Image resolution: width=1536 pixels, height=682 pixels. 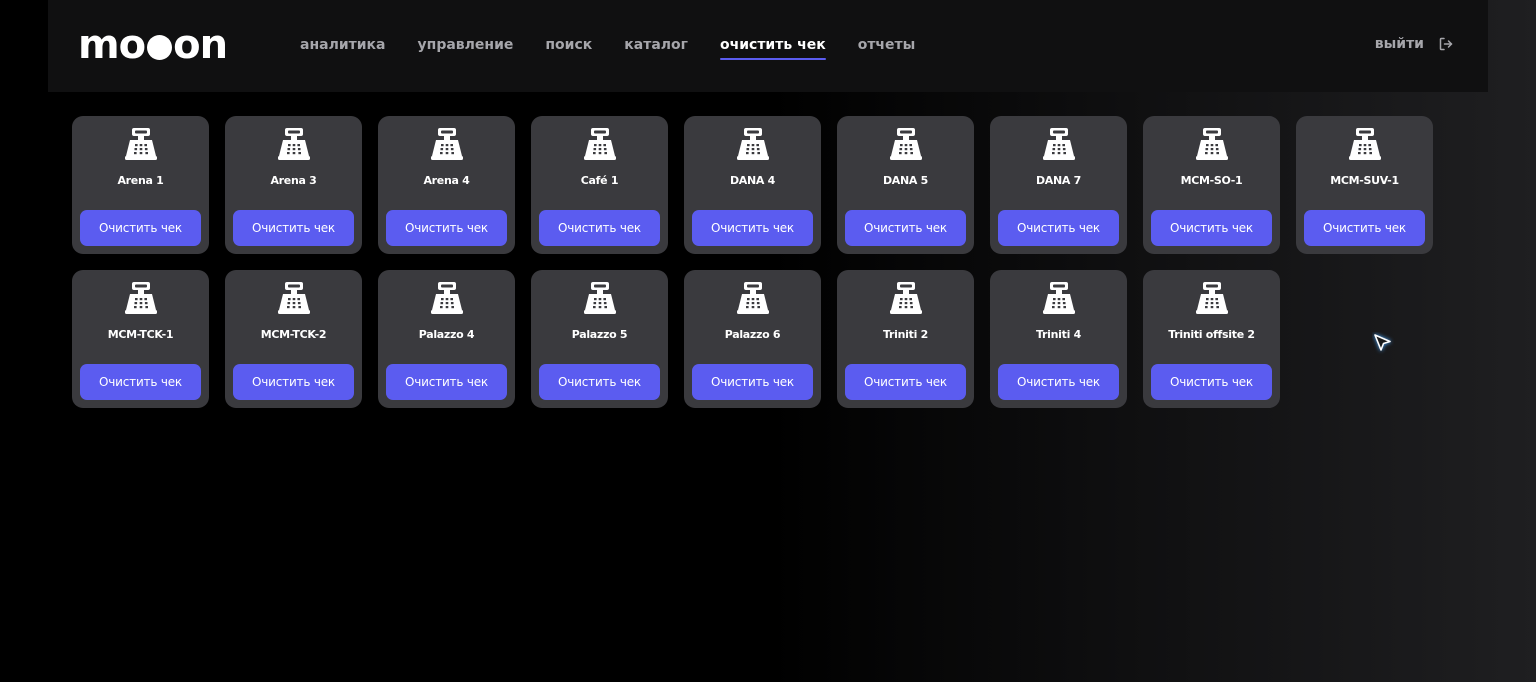 What do you see at coordinates (466, 45) in the screenshot?
I see `nav-item-management: управление` at bounding box center [466, 45].